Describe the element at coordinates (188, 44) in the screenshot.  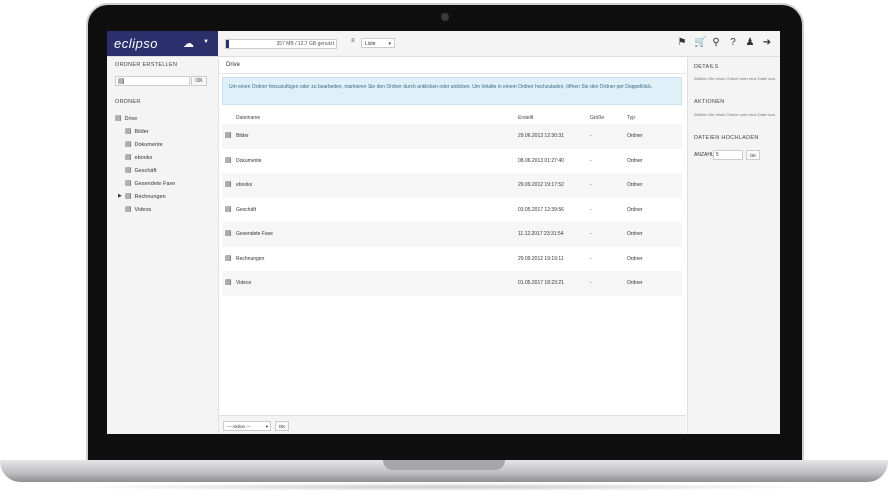
I see `cloud-icon: ☁` at that location.